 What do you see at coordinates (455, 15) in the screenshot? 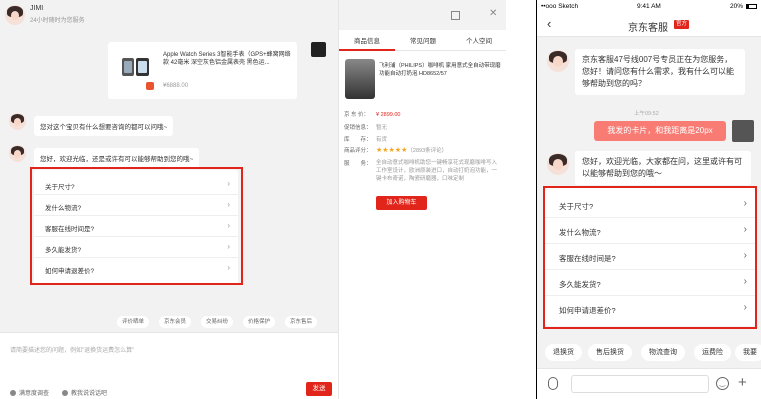
I see `qrcode-icon` at bounding box center [455, 15].